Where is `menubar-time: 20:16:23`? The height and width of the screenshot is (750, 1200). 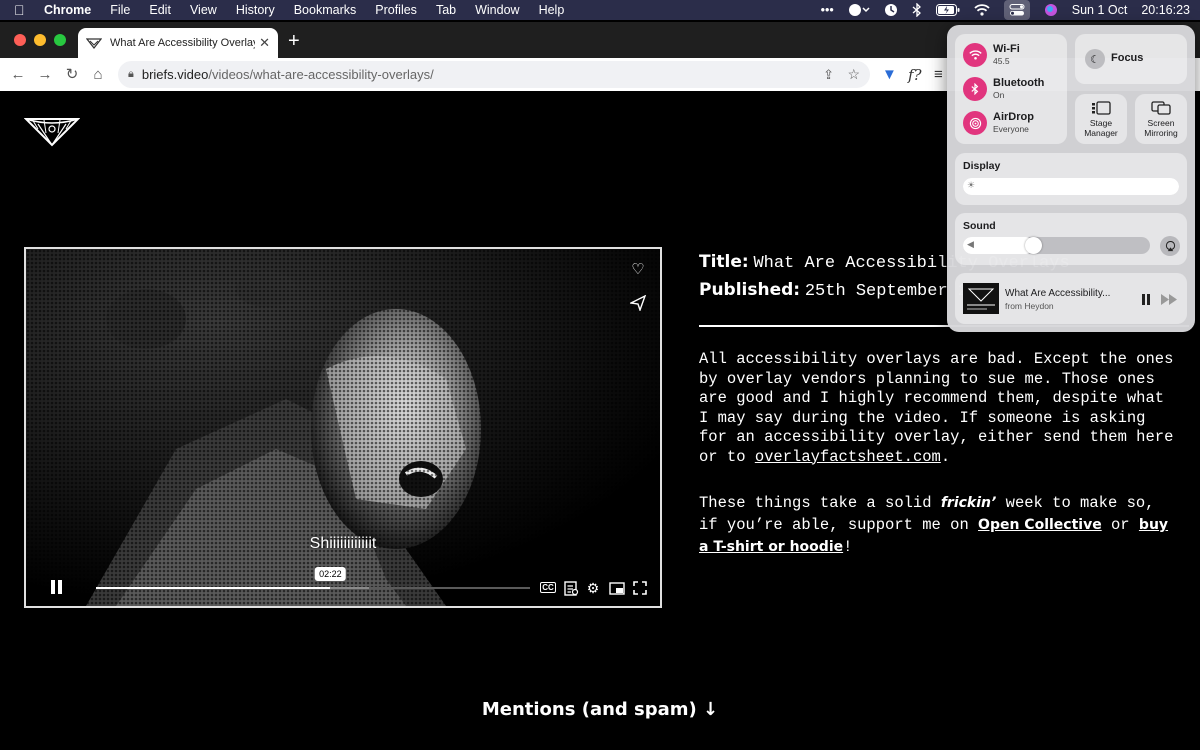
menubar-time: 20:16:23 is located at coordinates (1165, 10).